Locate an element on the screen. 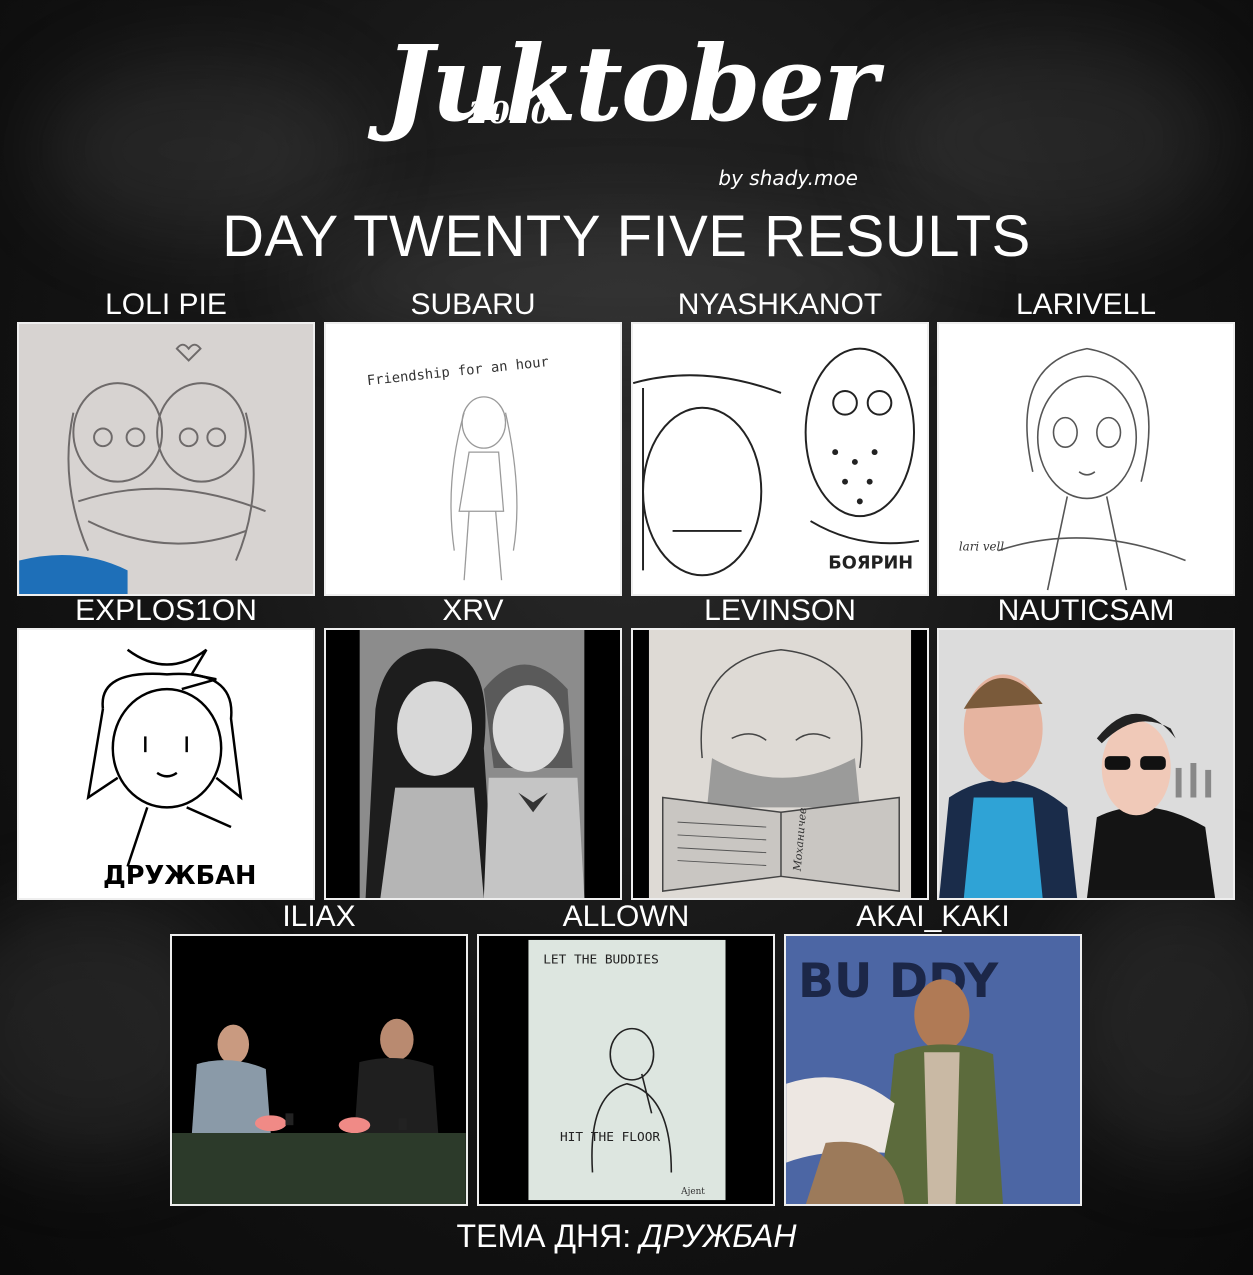 The height and width of the screenshot is (1275, 1253). artwork-horror-sketch: БОЯРИН is located at coordinates (780, 459).